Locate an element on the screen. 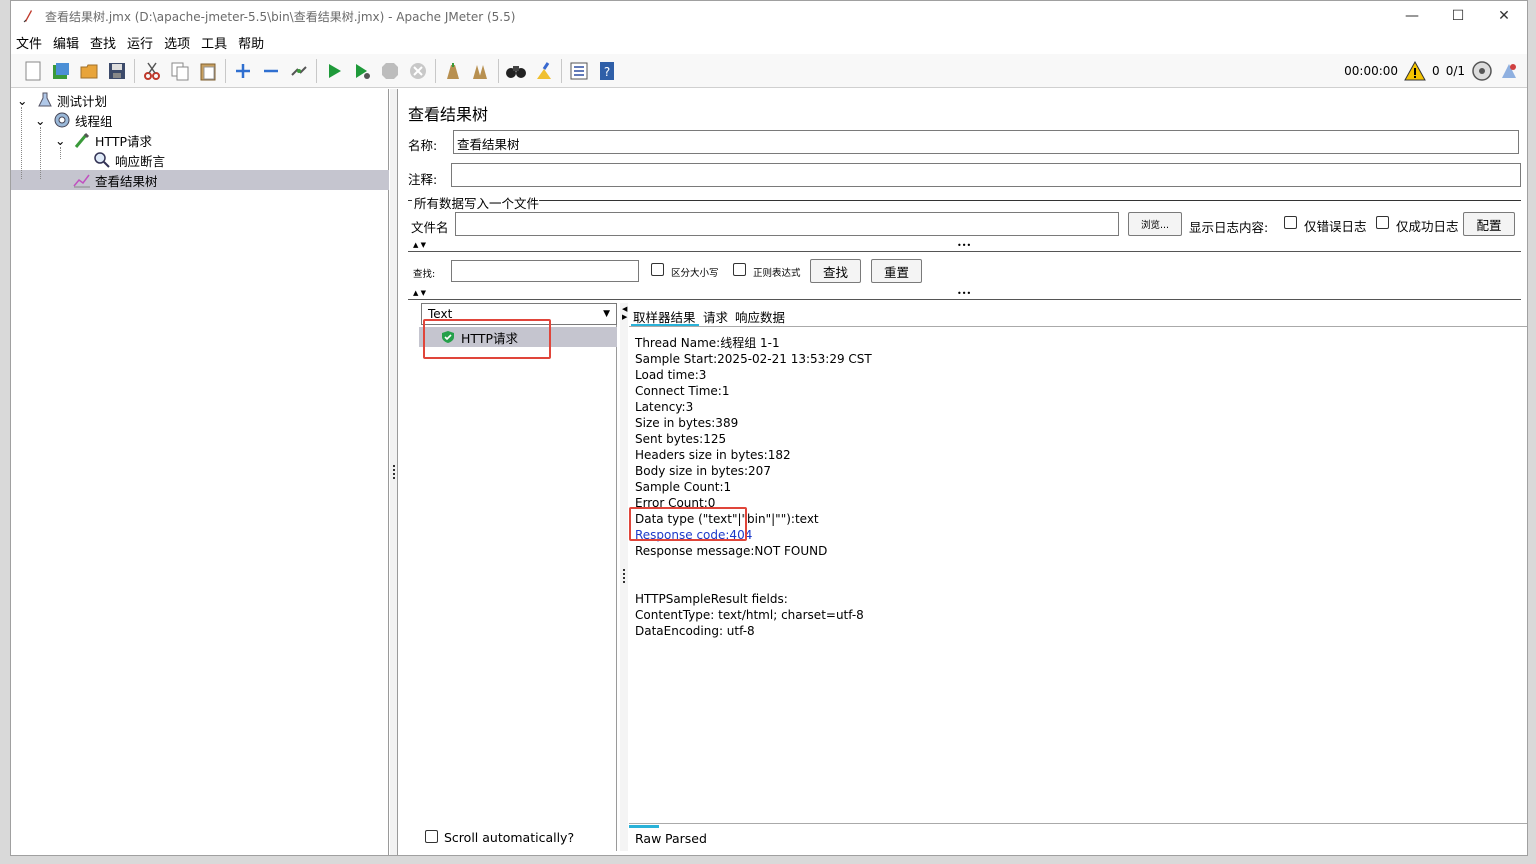 This screenshot has height=864, width=1536. sample-results-list: Text ▼ HTTP请求 Scroll automatically? is located at coordinates (518, 577).